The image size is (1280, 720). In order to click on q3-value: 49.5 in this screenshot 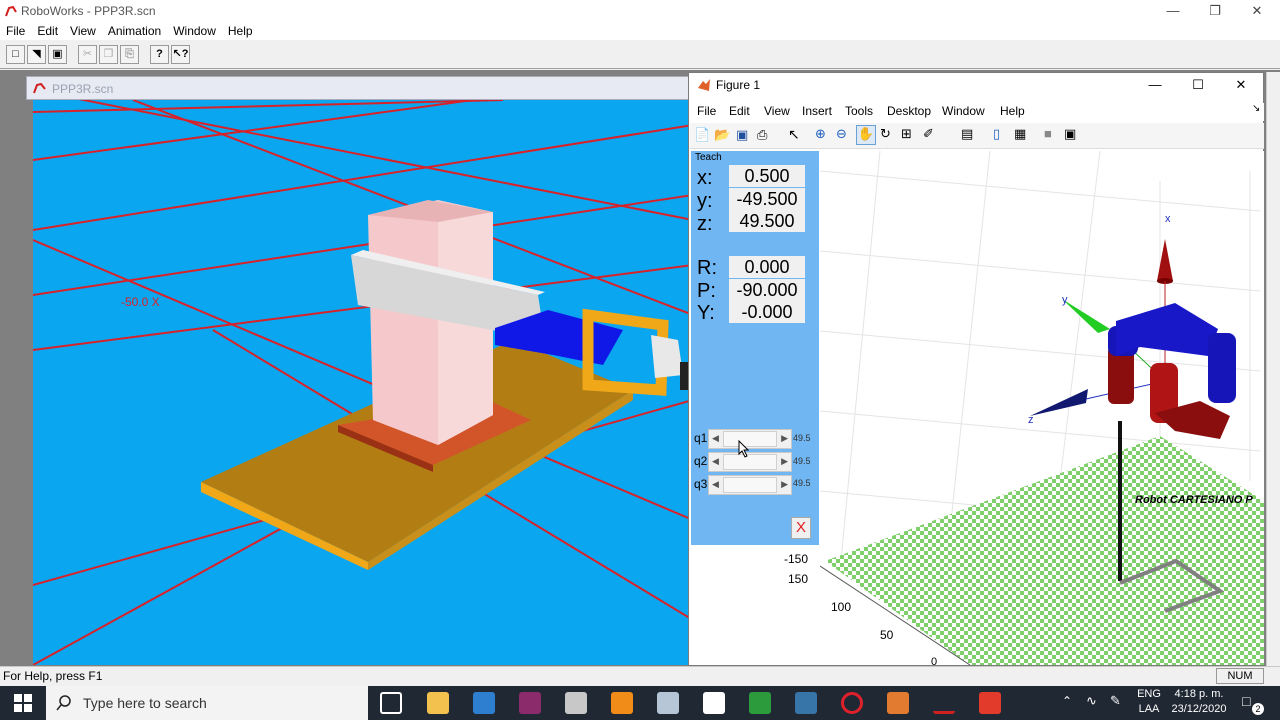, I will do `click(802, 483)`.